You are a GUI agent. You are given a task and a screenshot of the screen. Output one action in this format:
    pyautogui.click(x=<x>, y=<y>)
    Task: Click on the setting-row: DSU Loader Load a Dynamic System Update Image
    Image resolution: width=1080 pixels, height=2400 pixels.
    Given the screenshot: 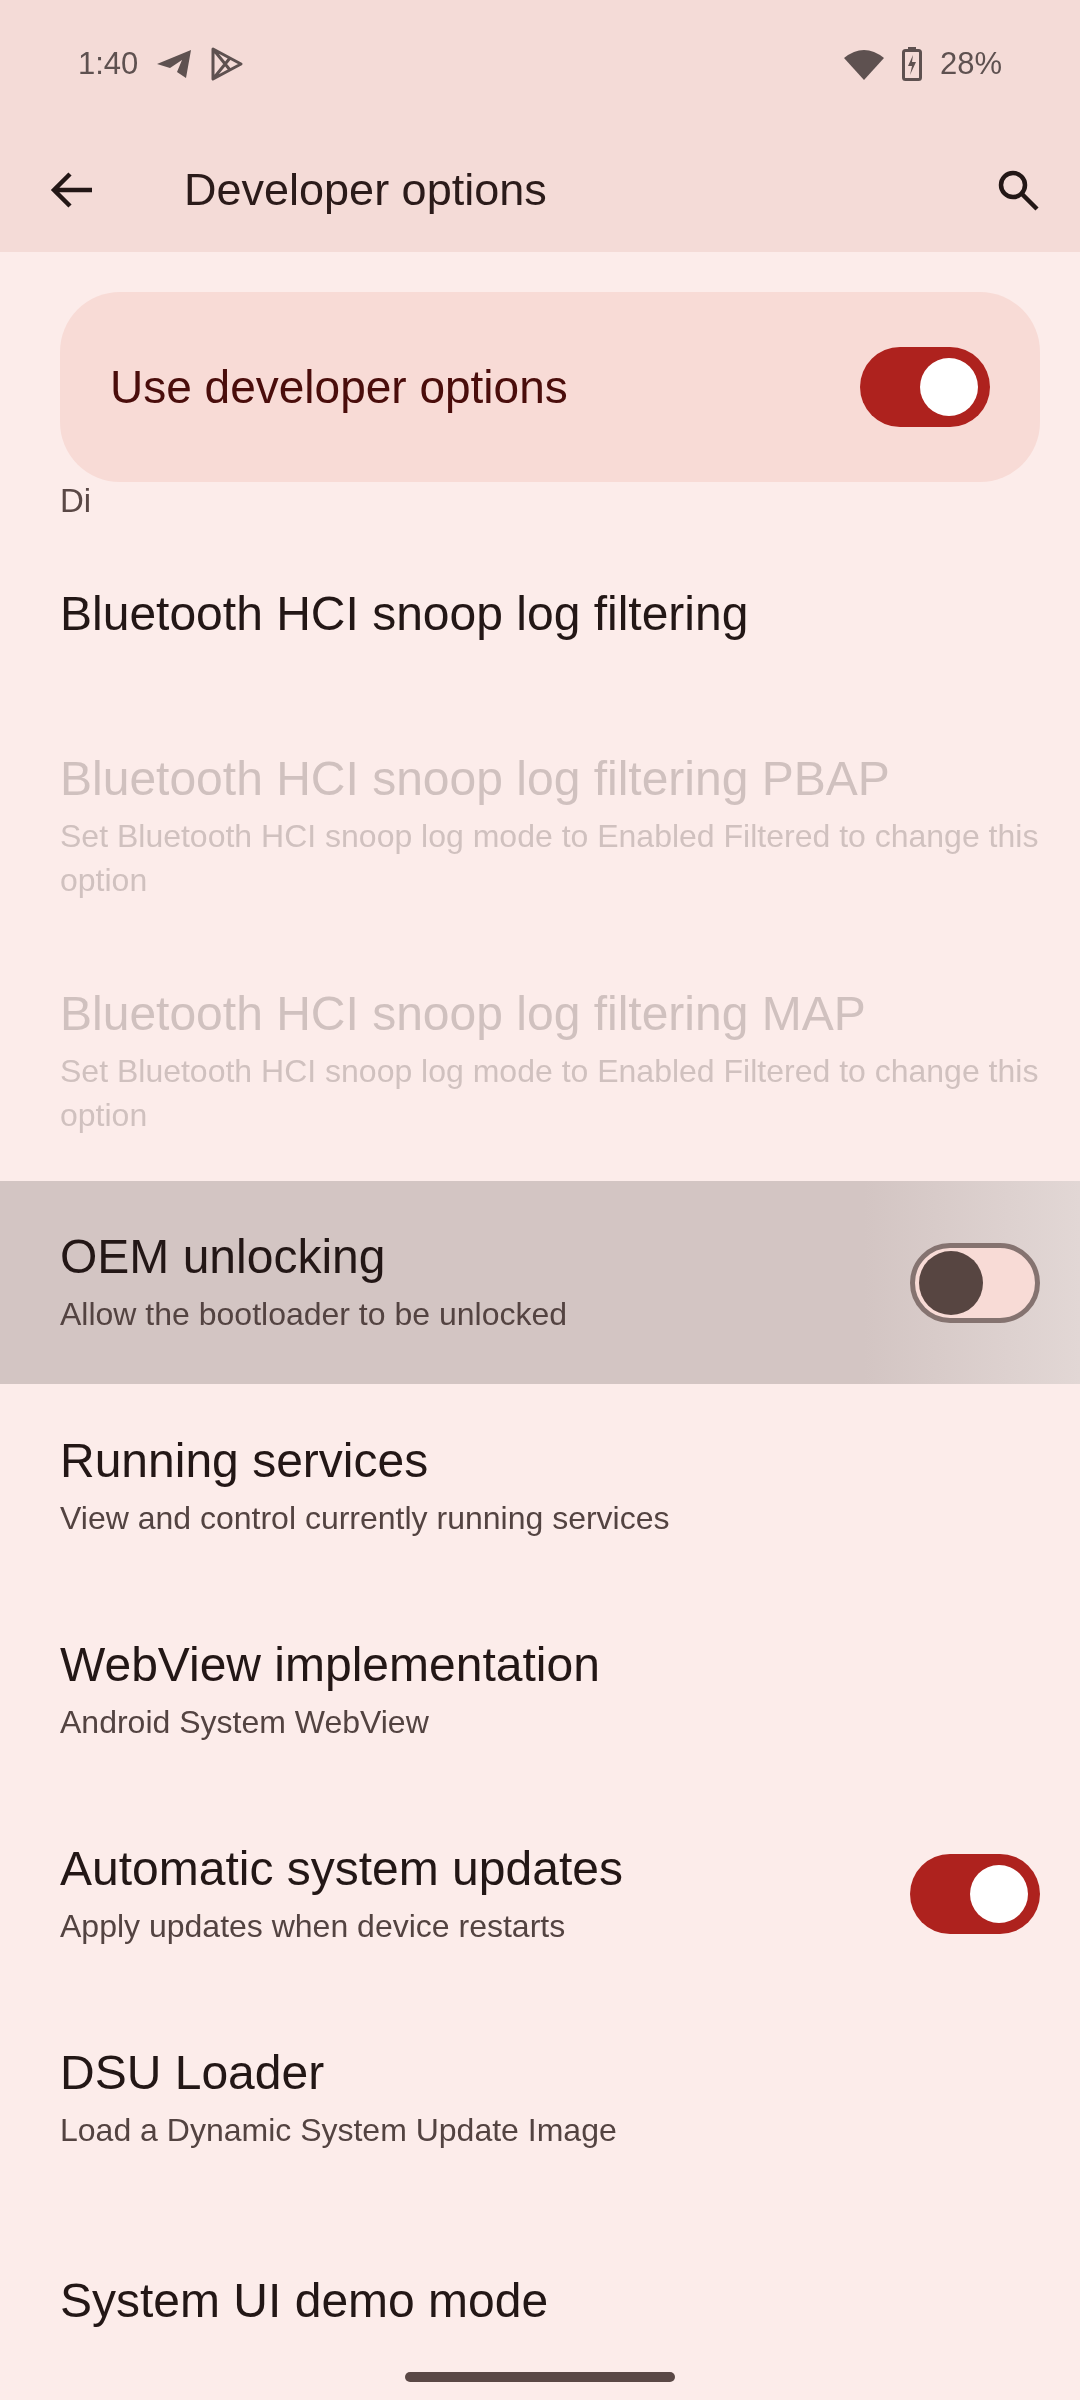 What is the action you would take?
    pyautogui.click(x=540, y=2098)
    